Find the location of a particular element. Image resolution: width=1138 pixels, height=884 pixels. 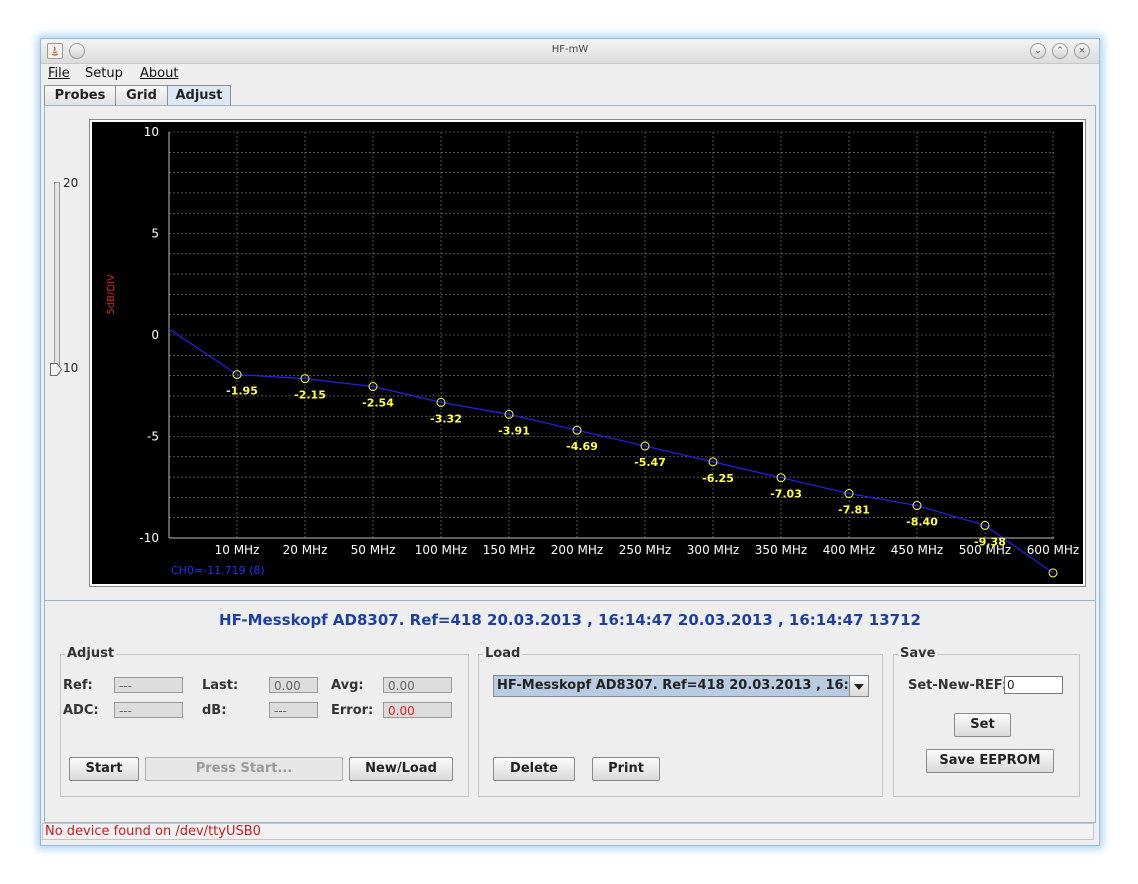

load-group-title: Load is located at coordinates (503, 653).